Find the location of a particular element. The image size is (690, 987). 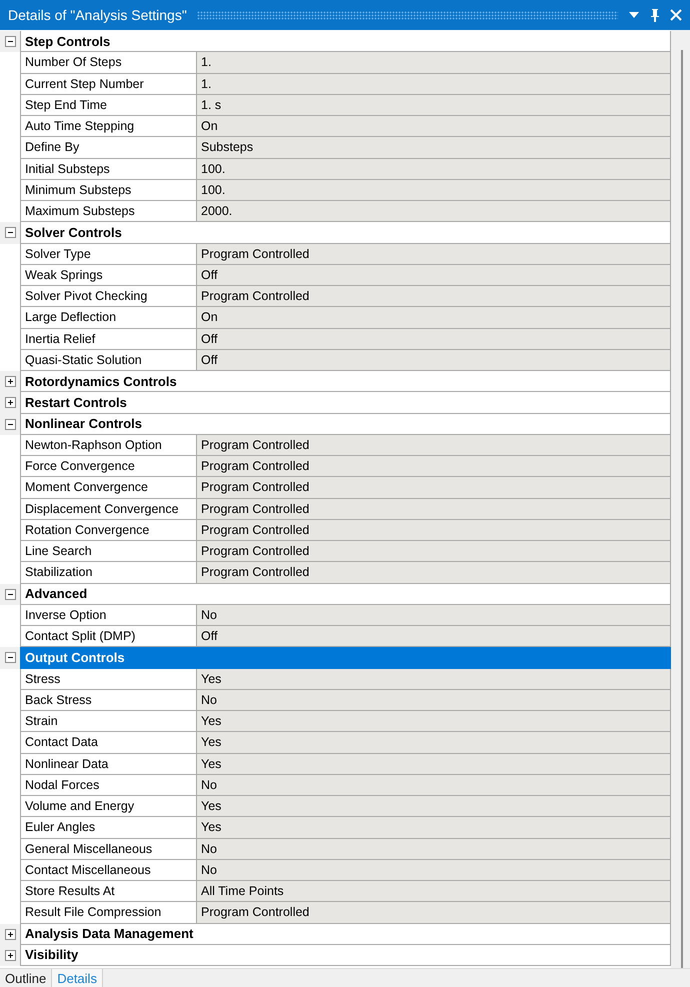

property-label: Inertia Relief is located at coordinates (108, 339).